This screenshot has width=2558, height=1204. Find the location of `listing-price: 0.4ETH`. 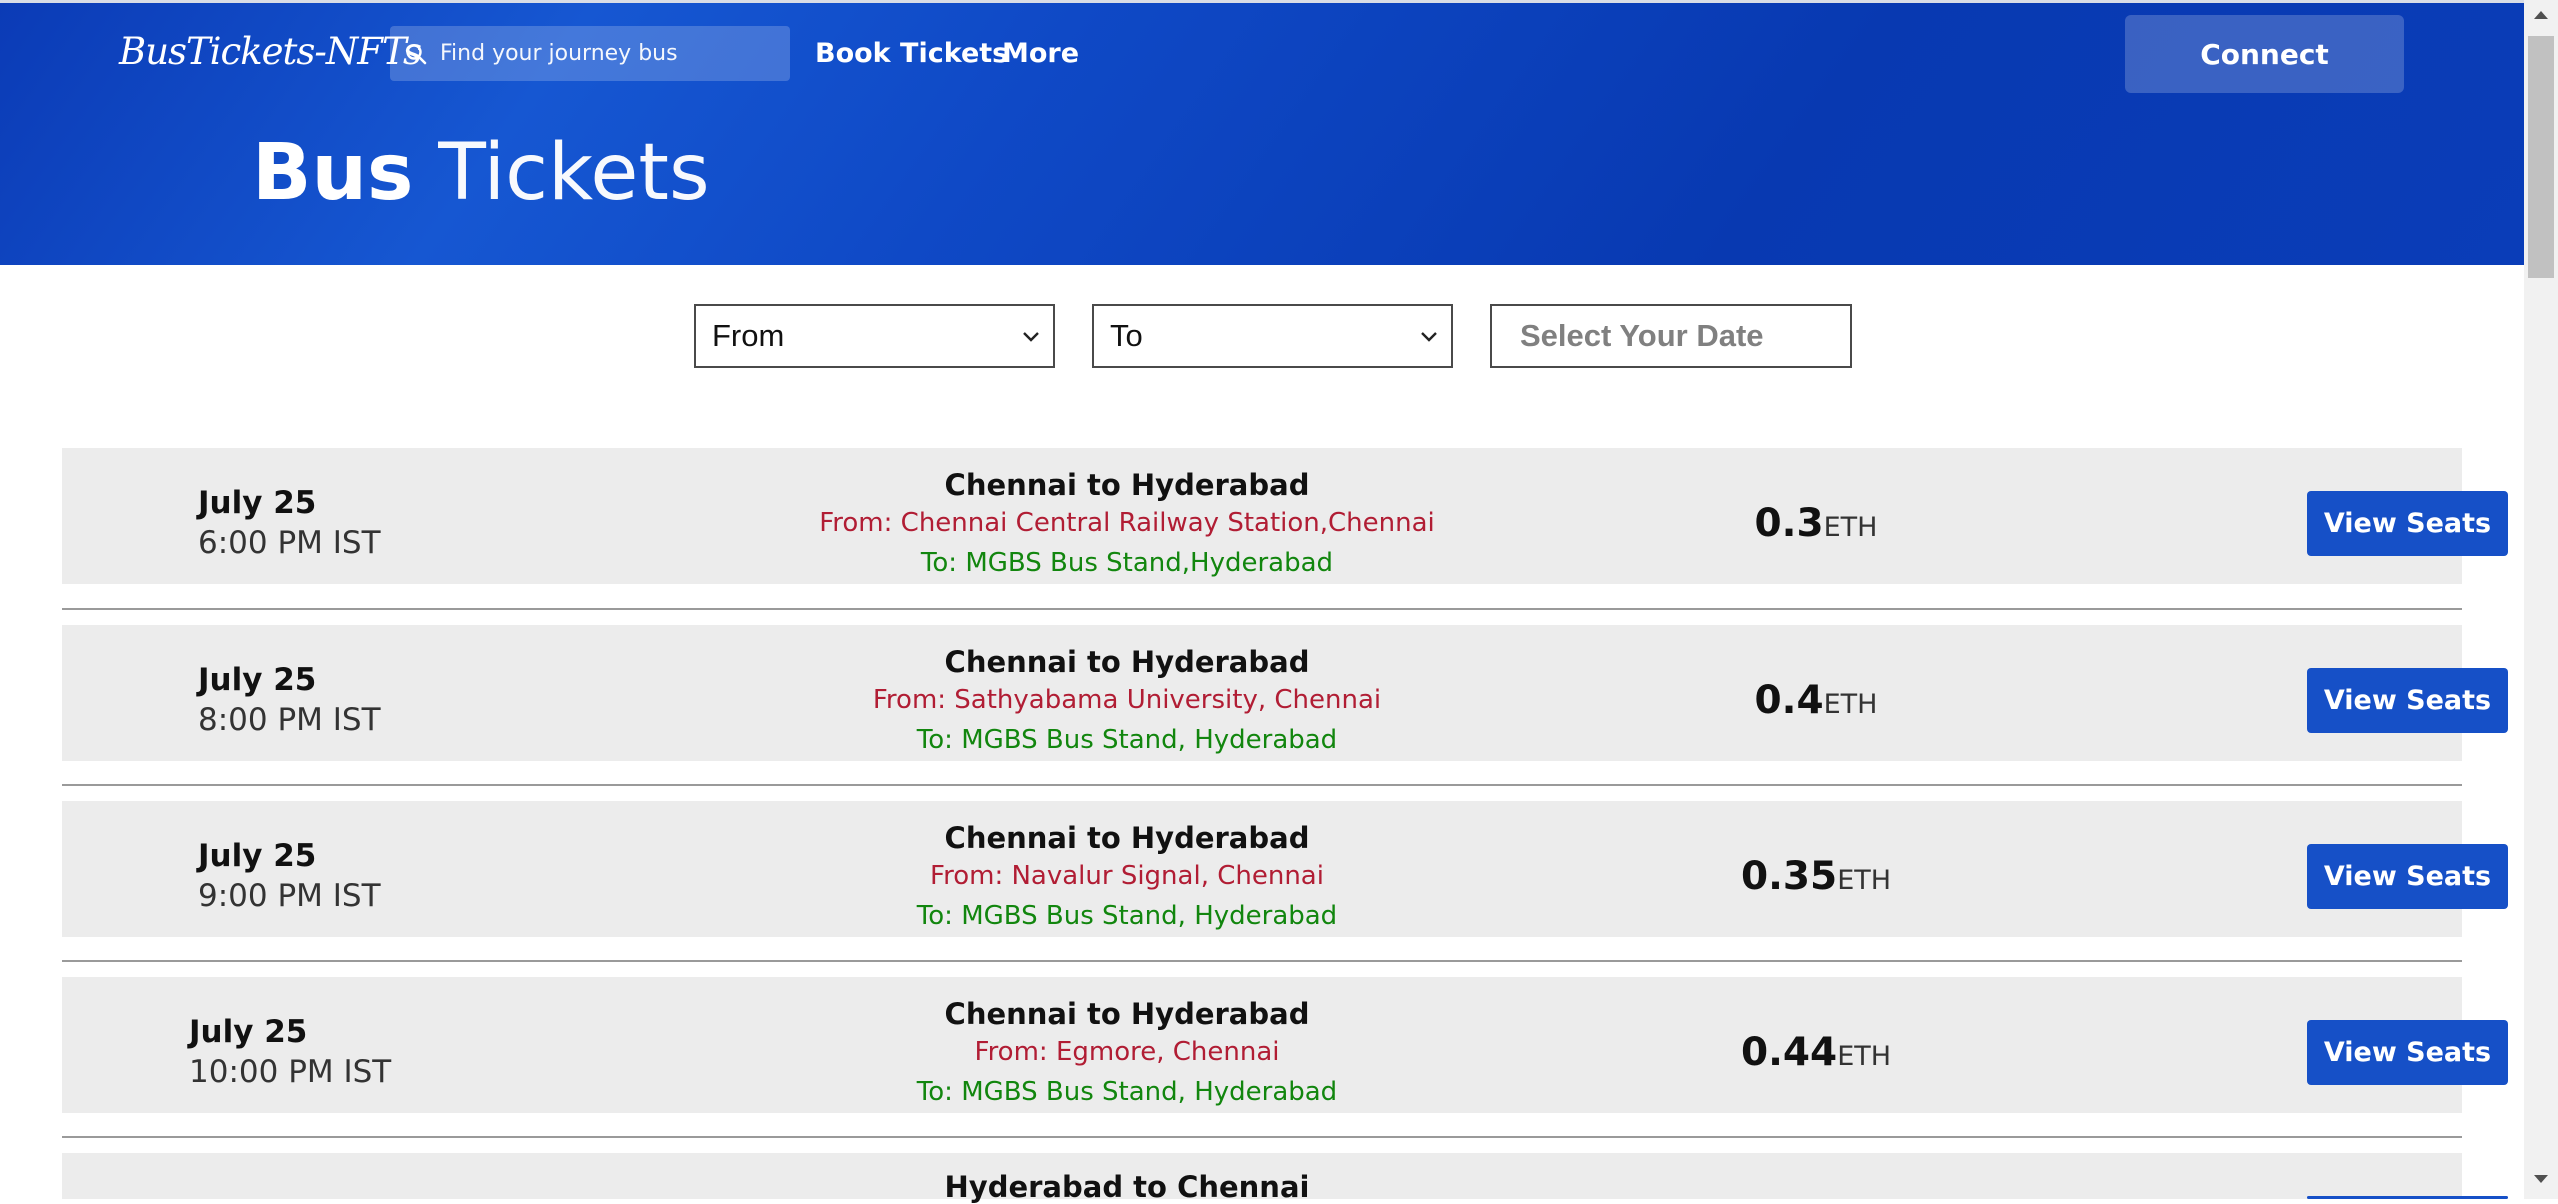

listing-price: 0.4ETH is located at coordinates (1816, 700).